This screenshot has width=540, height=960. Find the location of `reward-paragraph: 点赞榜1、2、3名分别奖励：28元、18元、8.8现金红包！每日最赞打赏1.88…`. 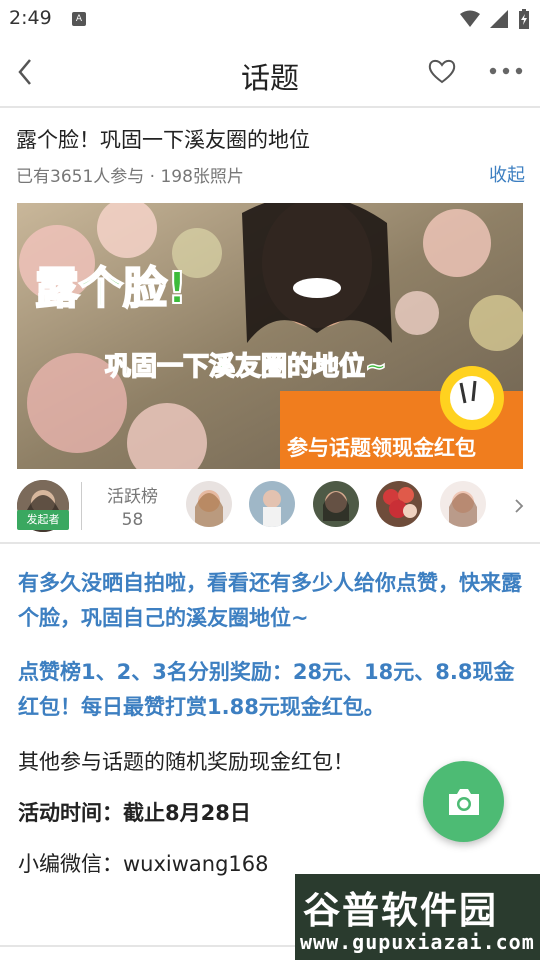

reward-paragraph: 点赞榜1、2、3名分别奖励：28元、18元、8.8现金红包！每日最赞打赏1.88… is located at coordinates (266, 689).